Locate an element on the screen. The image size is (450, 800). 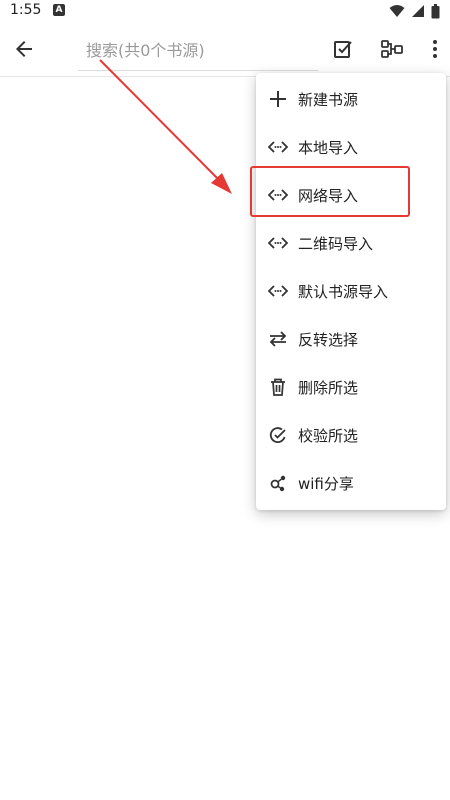
search-box is located at coordinates (198, 51).